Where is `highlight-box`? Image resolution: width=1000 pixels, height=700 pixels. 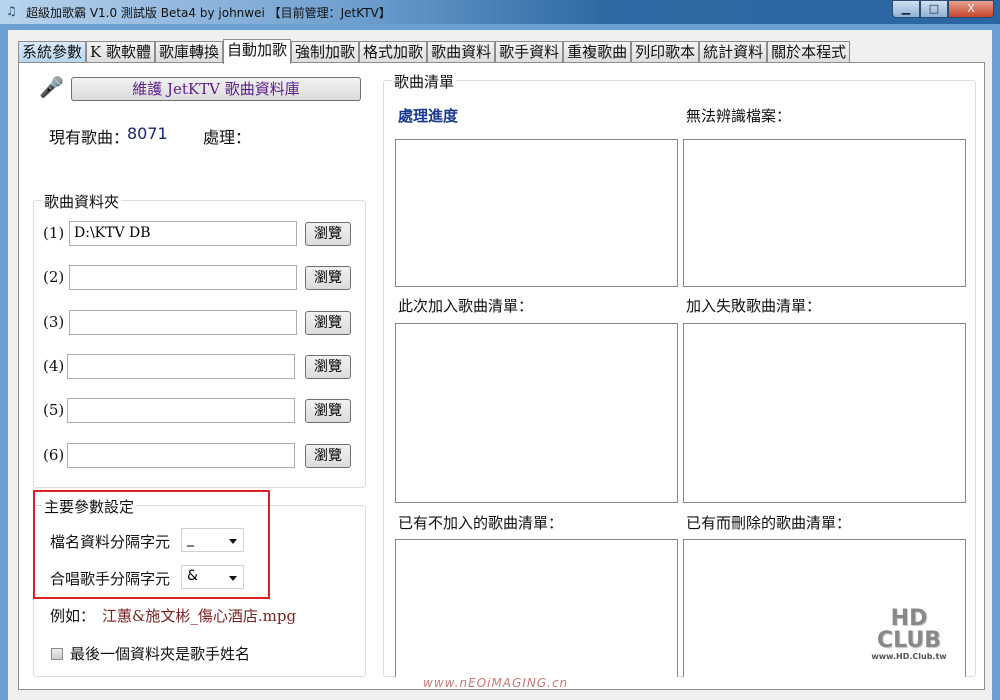
highlight-box is located at coordinates (151, 544).